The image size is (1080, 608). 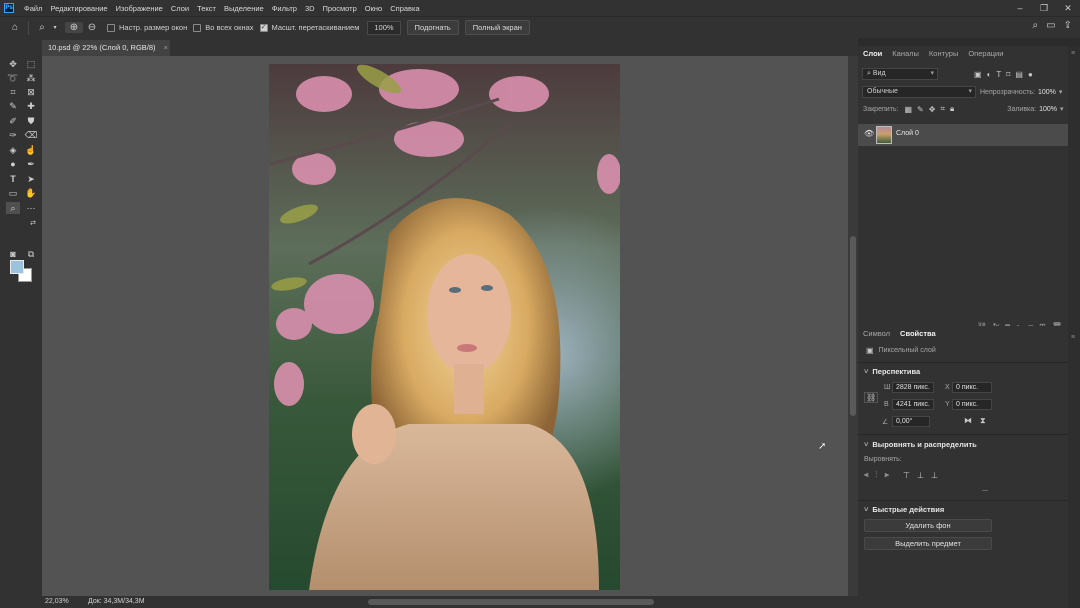 I want to click on history-brush-tool-icon: ✑, so click(x=13, y=135).